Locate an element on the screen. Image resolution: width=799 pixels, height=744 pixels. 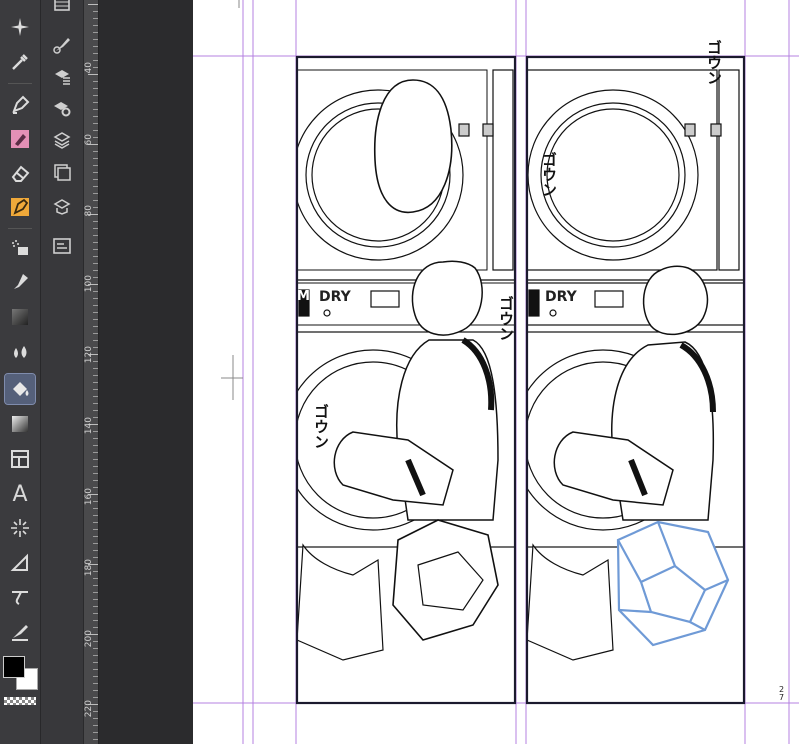
transparent-color-swatch is located at coordinates (20, 701).